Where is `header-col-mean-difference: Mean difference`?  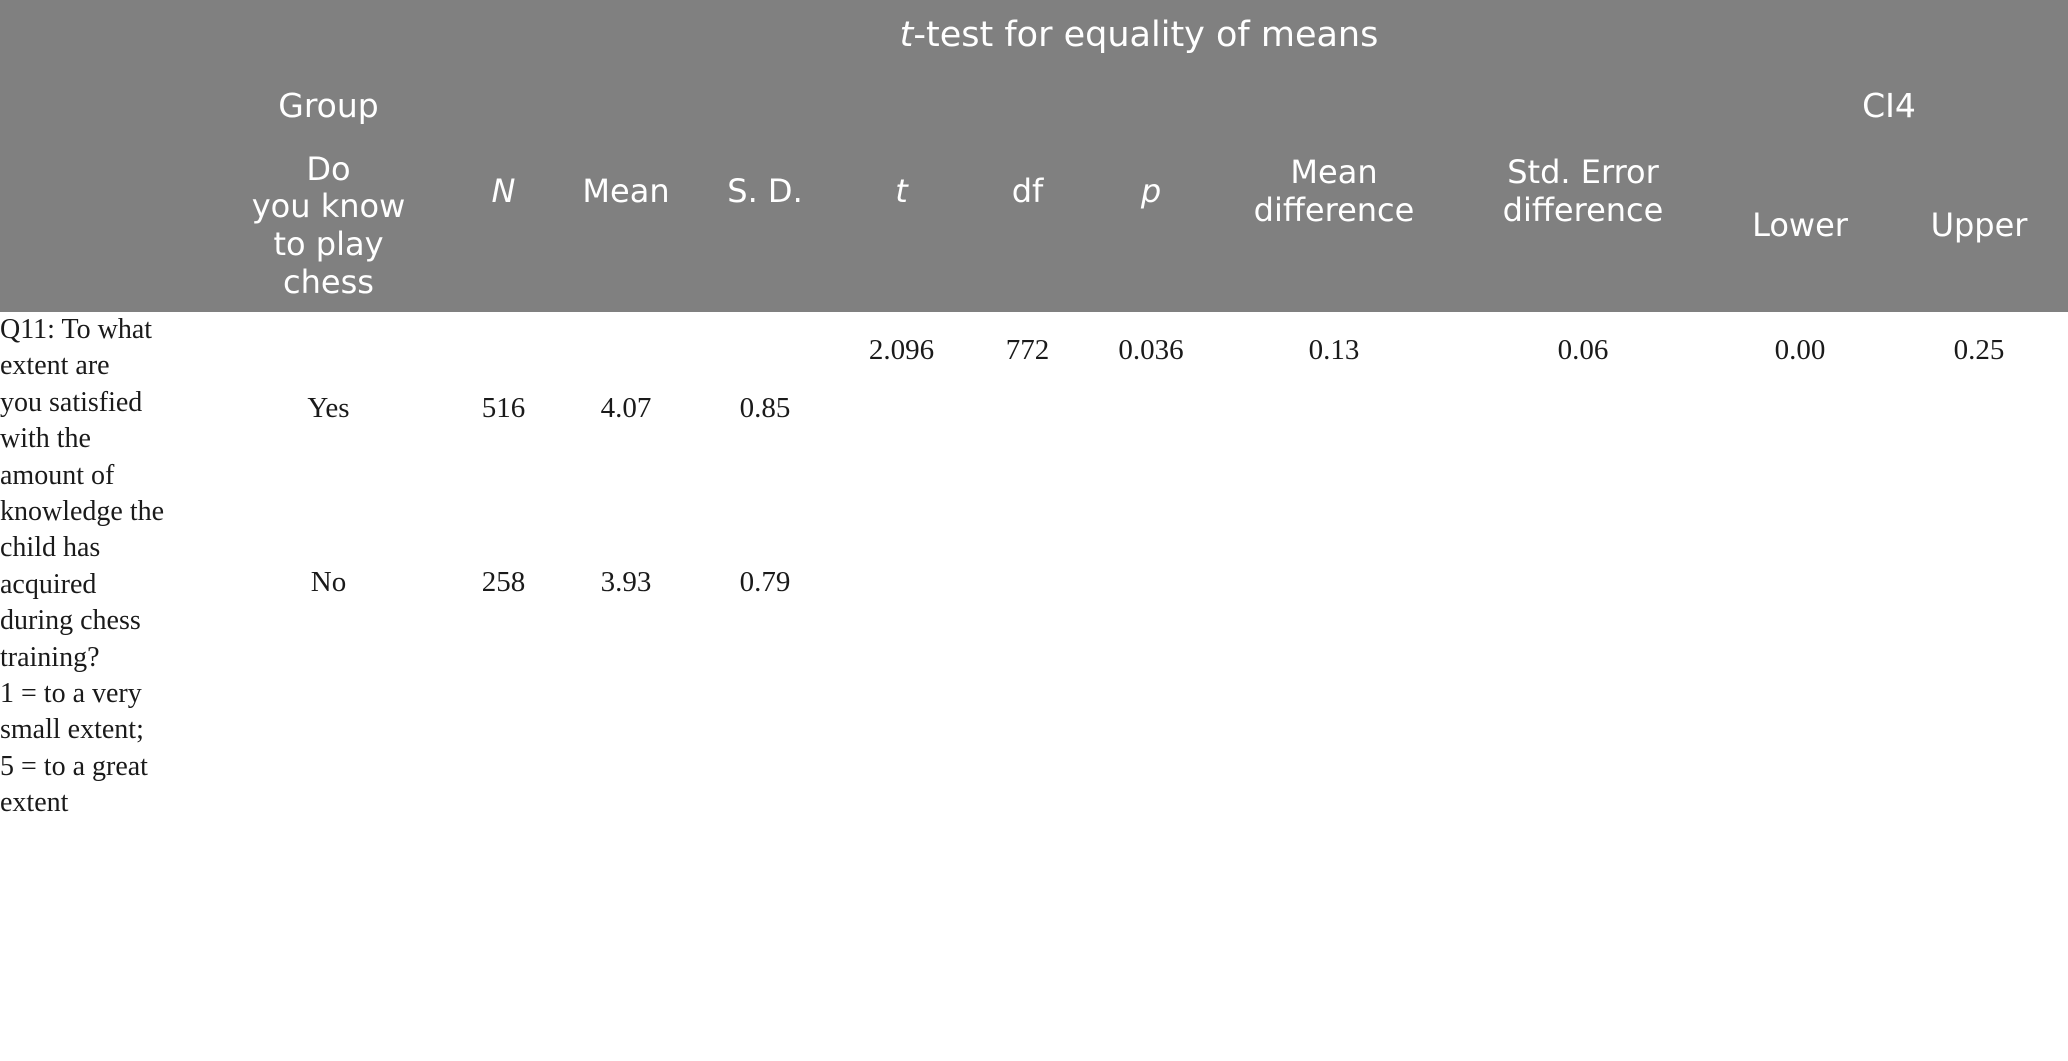
header-col-mean-difference: Mean difference is located at coordinates (1334, 192).